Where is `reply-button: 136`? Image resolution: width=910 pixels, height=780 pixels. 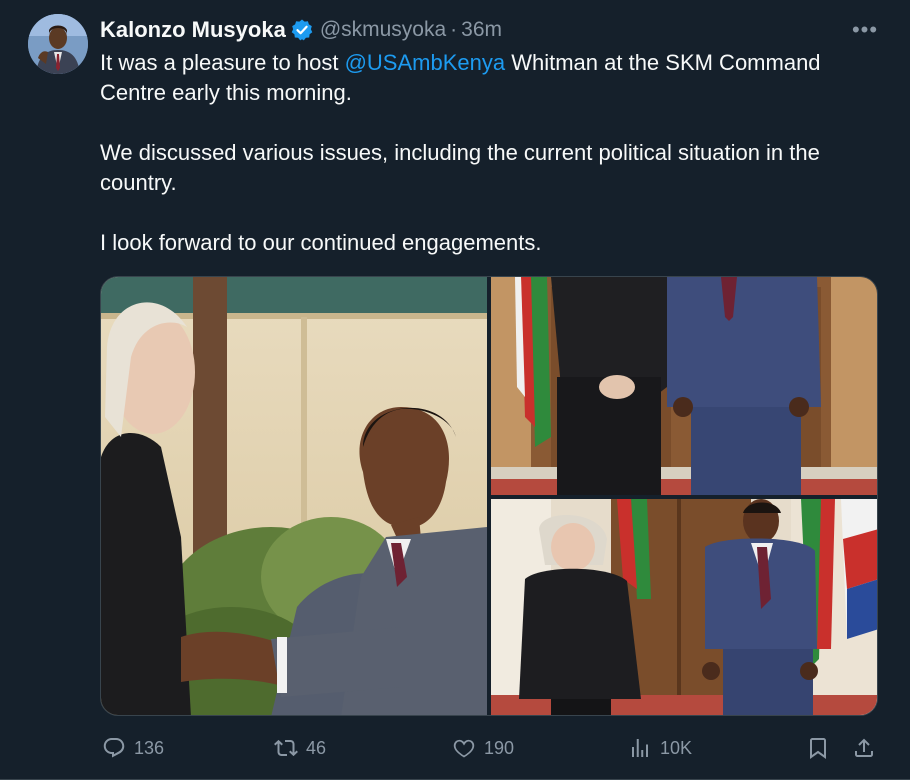
reply-button: 136 is located at coordinates (133, 748).